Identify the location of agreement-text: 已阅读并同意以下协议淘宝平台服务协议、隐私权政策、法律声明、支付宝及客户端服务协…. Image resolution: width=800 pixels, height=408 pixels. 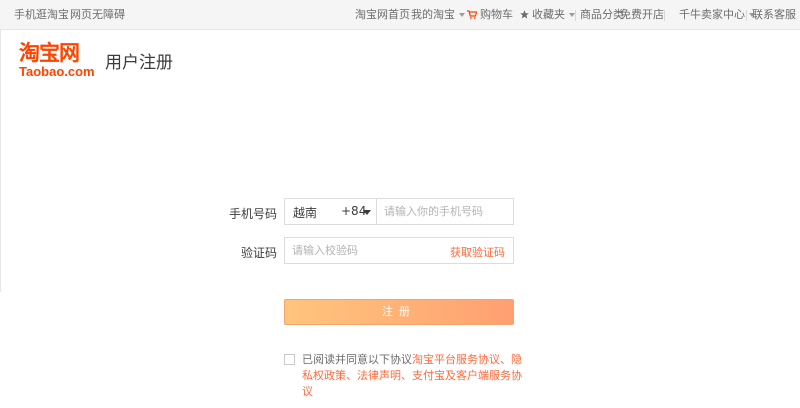
(417, 376).